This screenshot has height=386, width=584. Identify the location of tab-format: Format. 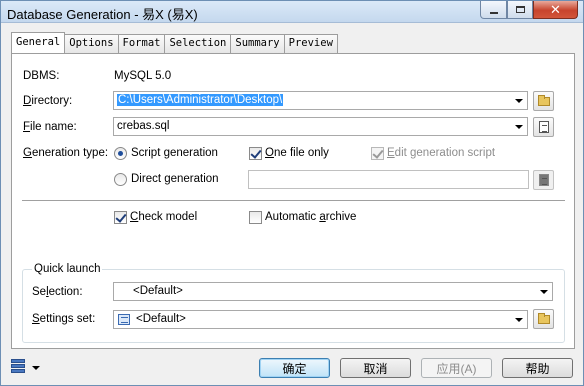
(142, 43).